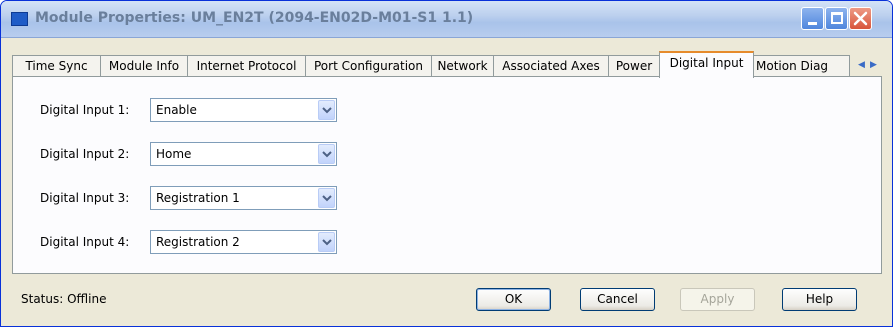 This screenshot has height=327, width=893. What do you see at coordinates (174, 154) in the screenshot?
I see `digital-input-2-value: Home` at bounding box center [174, 154].